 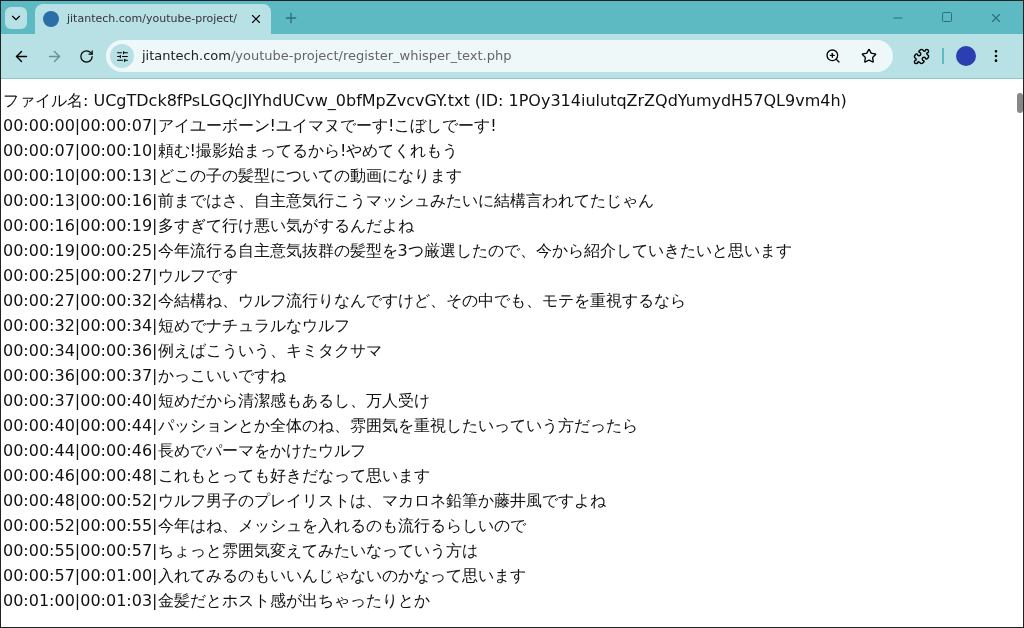 I want to click on scrollbar-thumb, so click(x=1020, y=103).